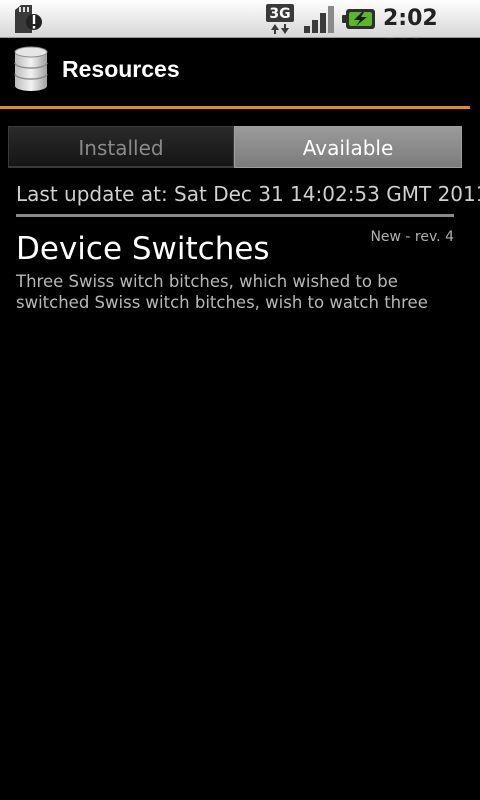  What do you see at coordinates (358, 19) in the screenshot?
I see `battery-charging-icon` at bounding box center [358, 19].